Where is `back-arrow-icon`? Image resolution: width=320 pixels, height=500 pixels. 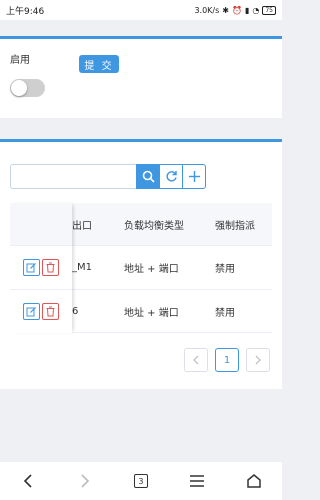
back-arrow-icon is located at coordinates (28, 481).